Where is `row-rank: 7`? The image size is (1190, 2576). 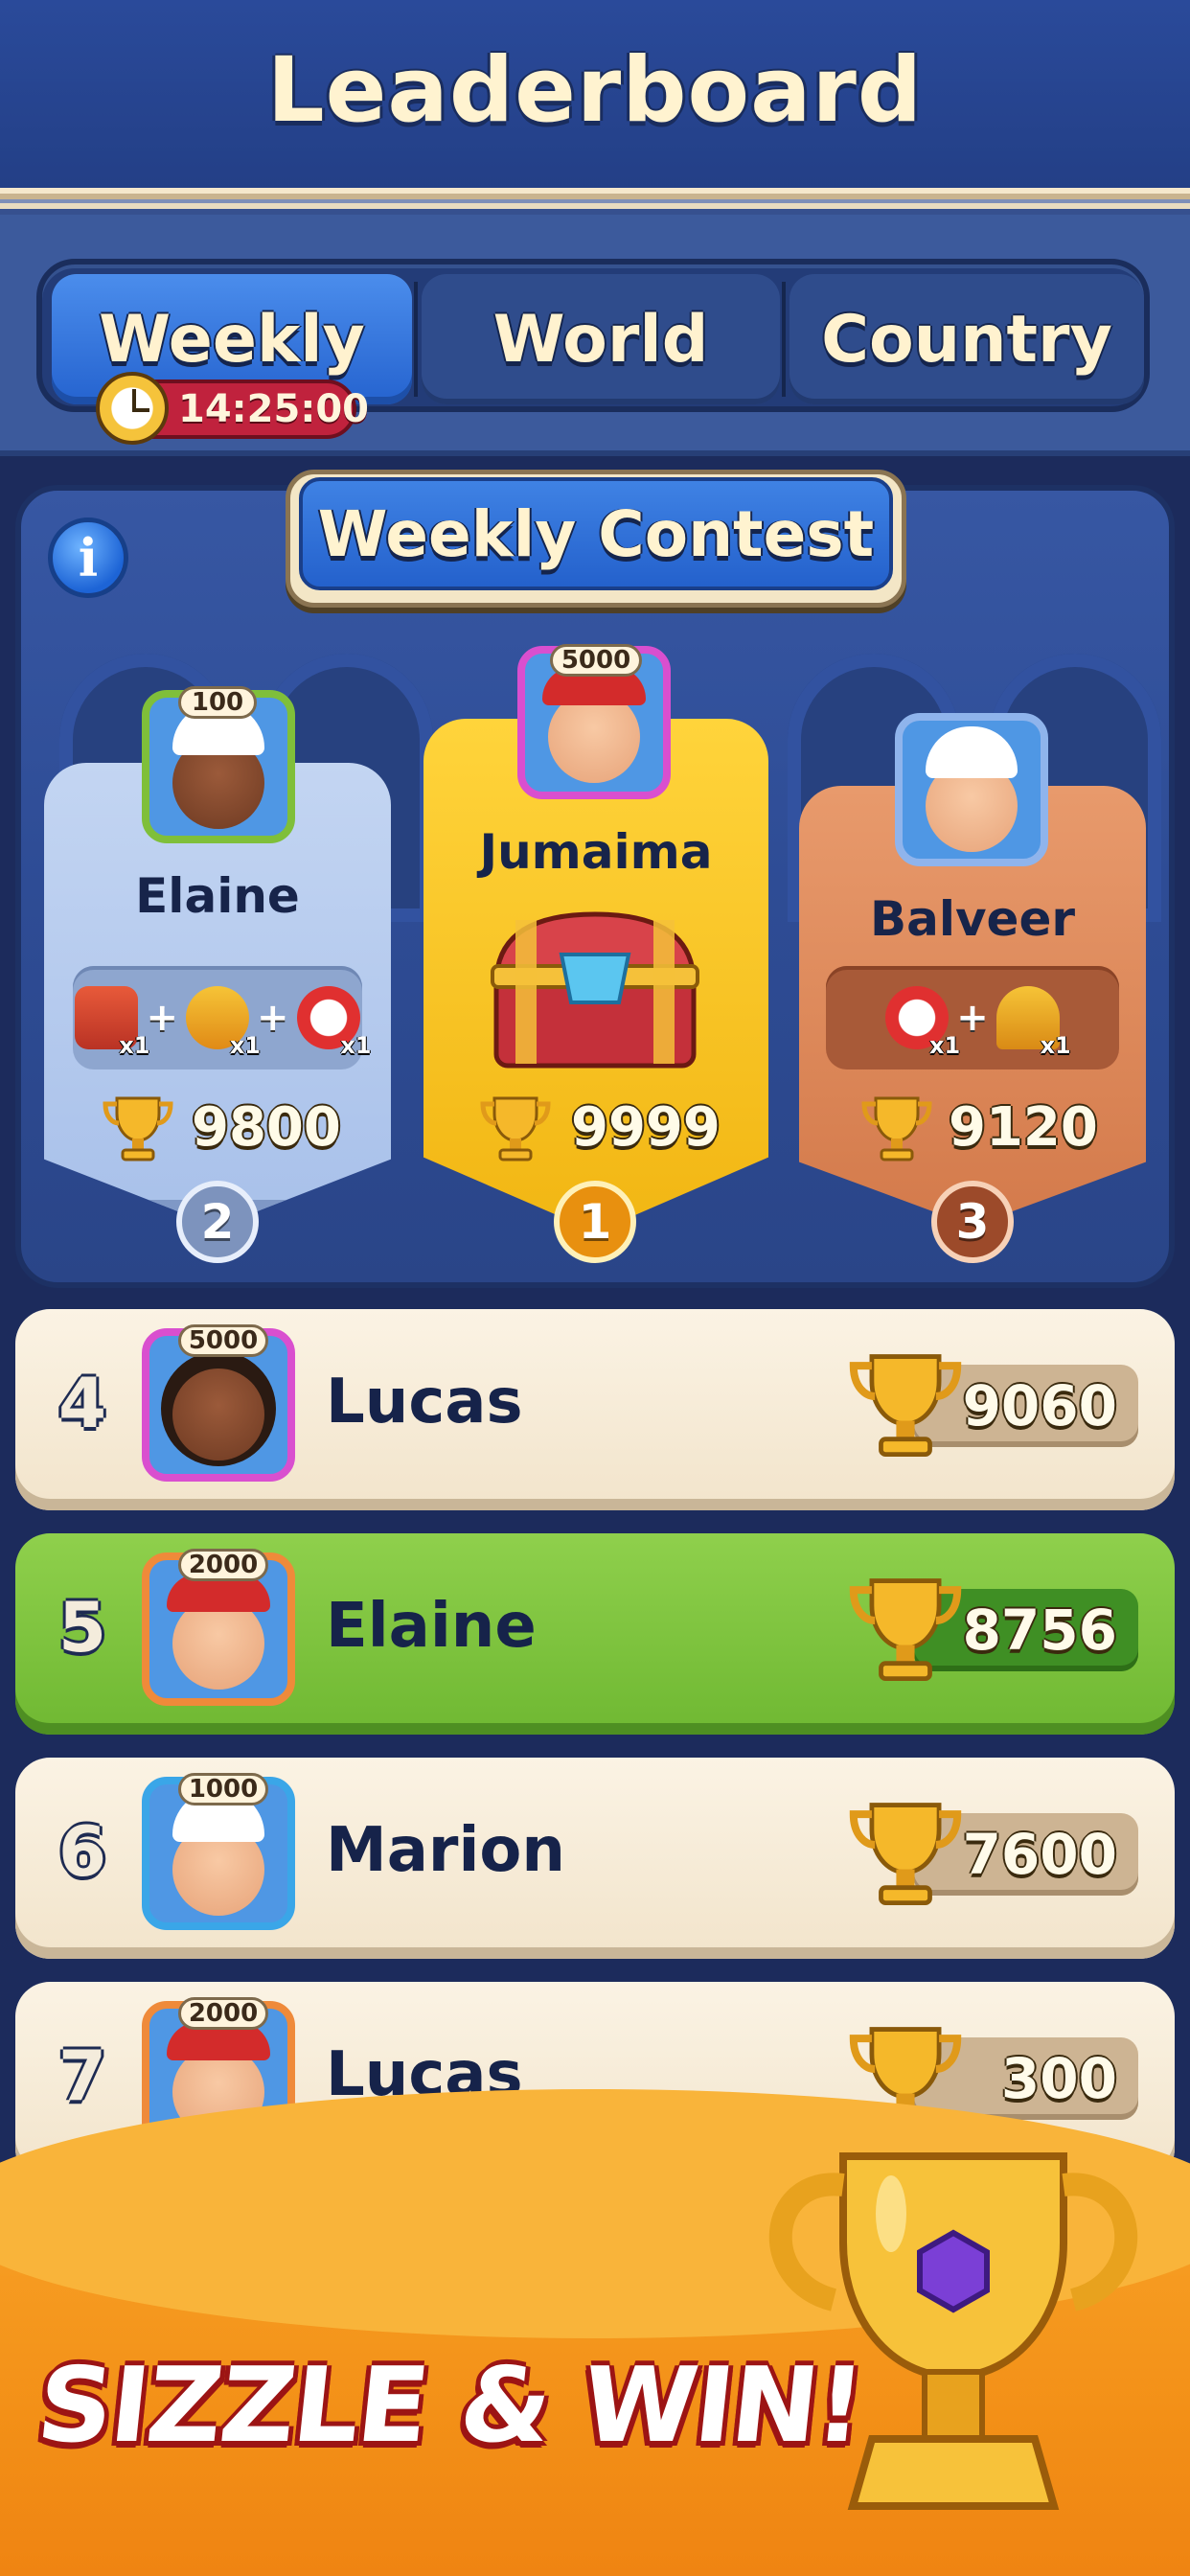 row-rank: 7 is located at coordinates (82, 2076).